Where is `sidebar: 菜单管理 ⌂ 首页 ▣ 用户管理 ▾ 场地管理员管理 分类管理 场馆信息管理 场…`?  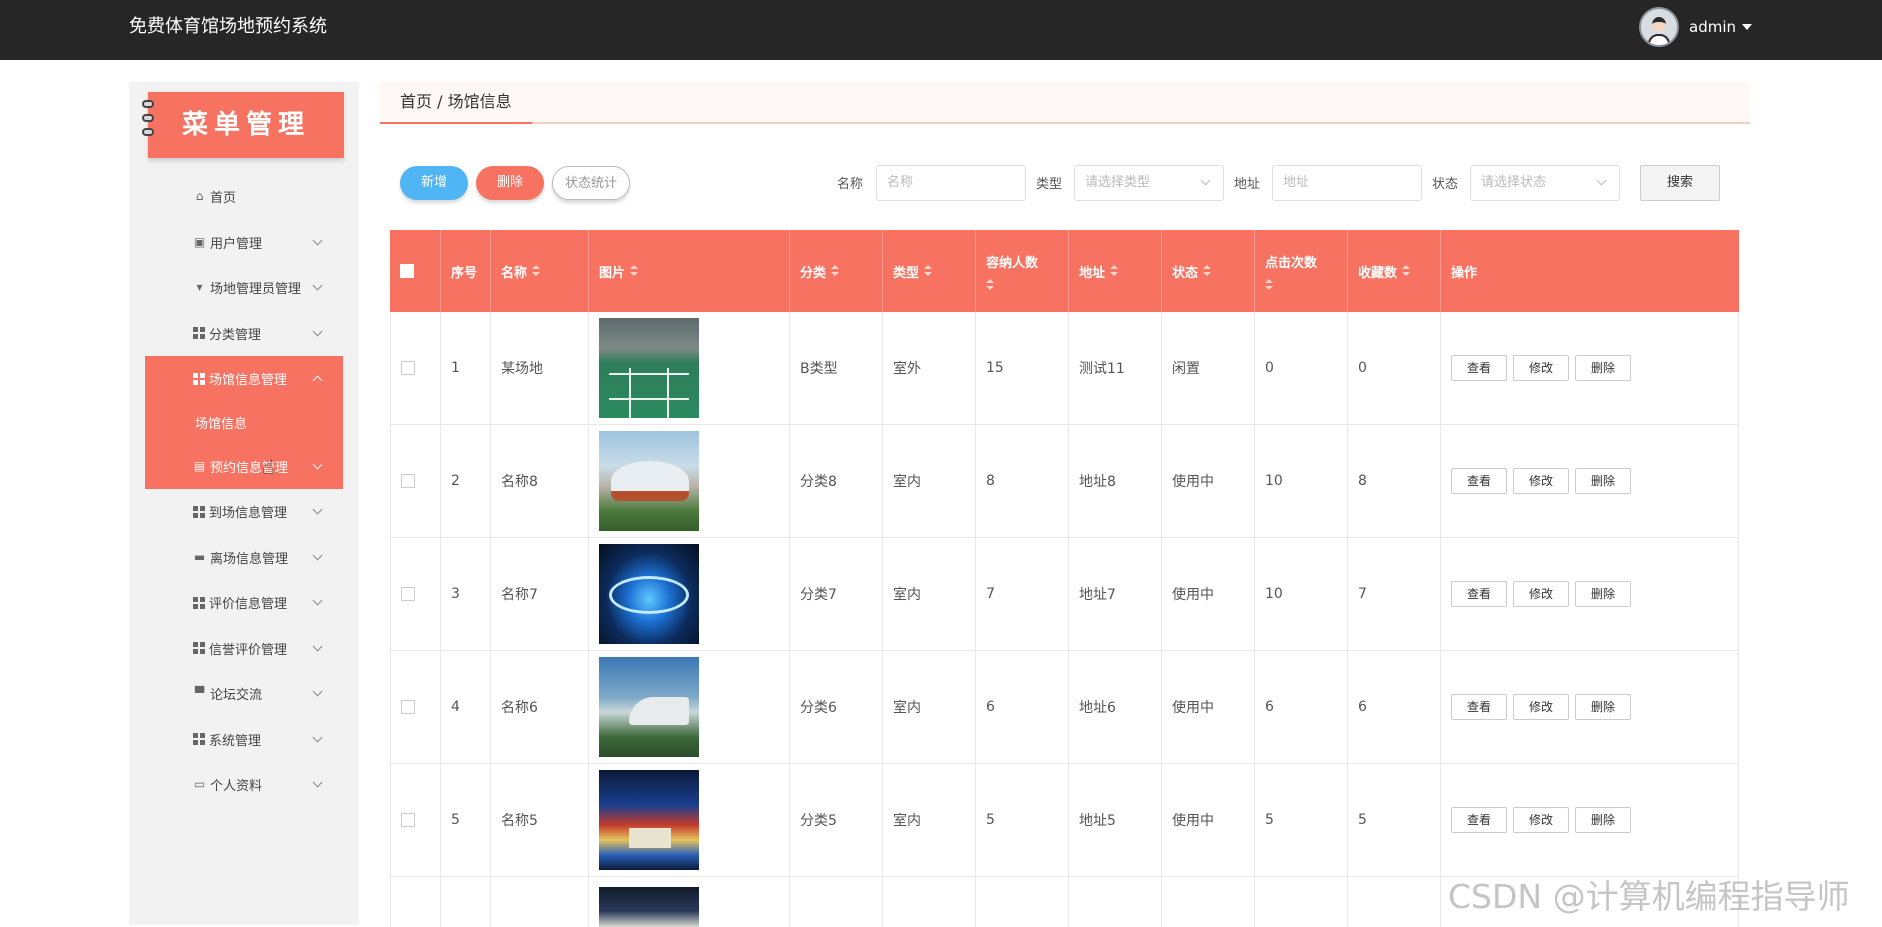 sidebar: 菜单管理 ⌂ 首页 ▣ 用户管理 ▾ 场地管理员管理 分类管理 场馆信息管理 场… is located at coordinates (244, 503).